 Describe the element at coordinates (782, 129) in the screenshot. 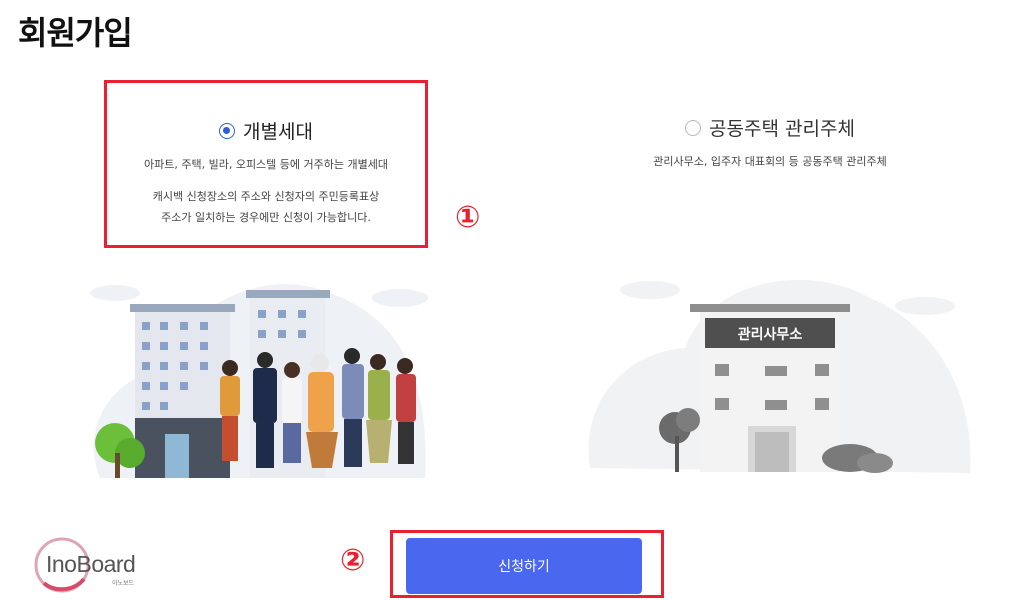

I see `option-title: 공동주택 관리주체` at that location.